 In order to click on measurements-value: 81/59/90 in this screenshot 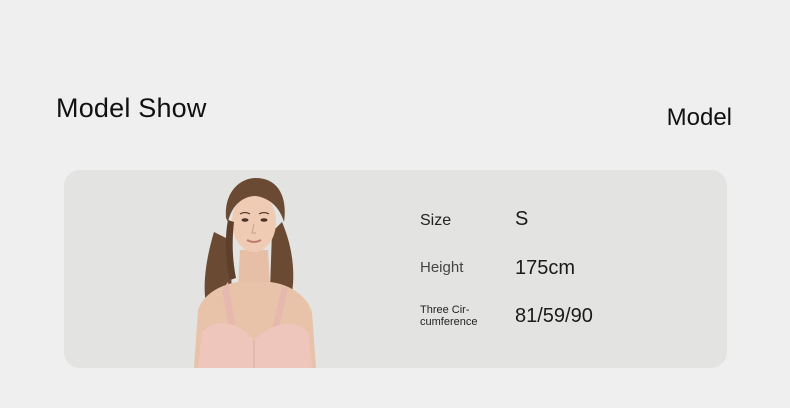, I will do `click(554, 316)`.